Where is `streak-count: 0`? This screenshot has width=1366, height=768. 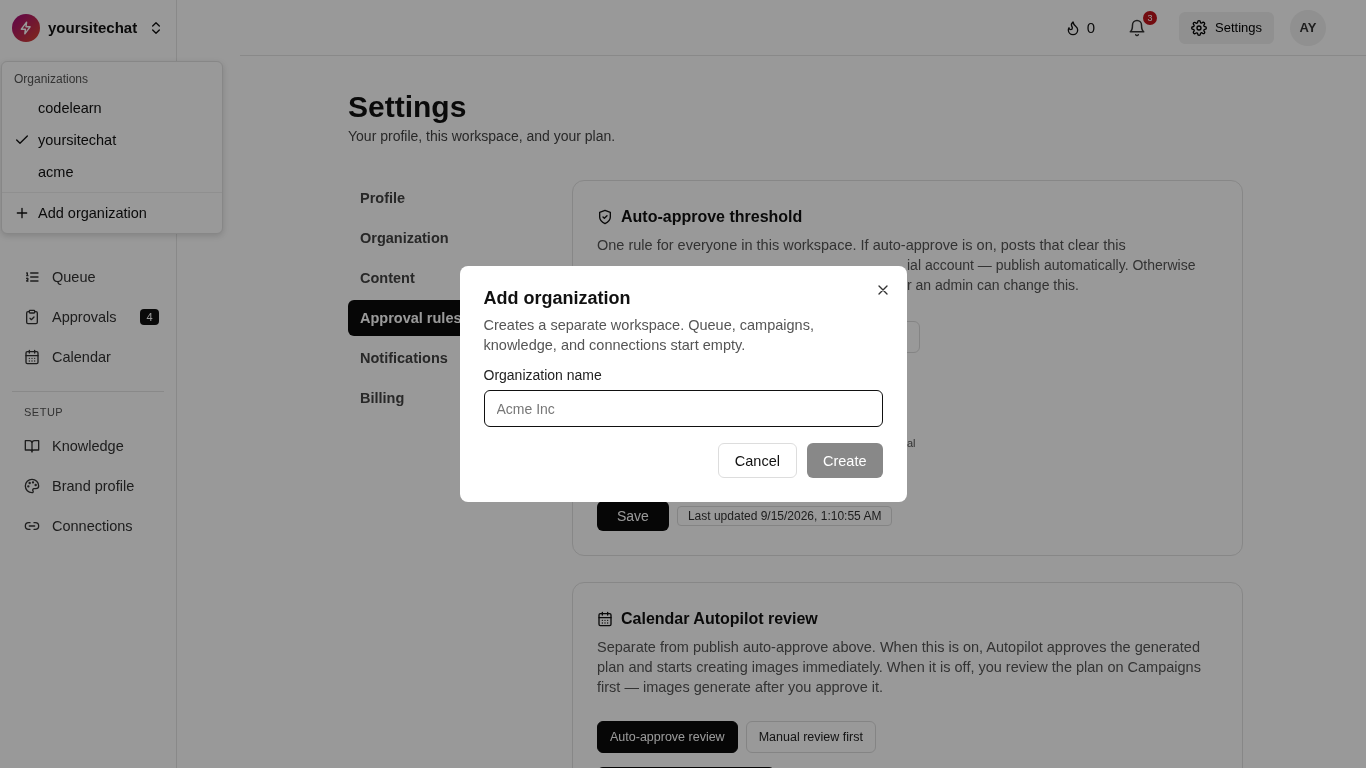
streak-count: 0 is located at coordinates (1090, 27).